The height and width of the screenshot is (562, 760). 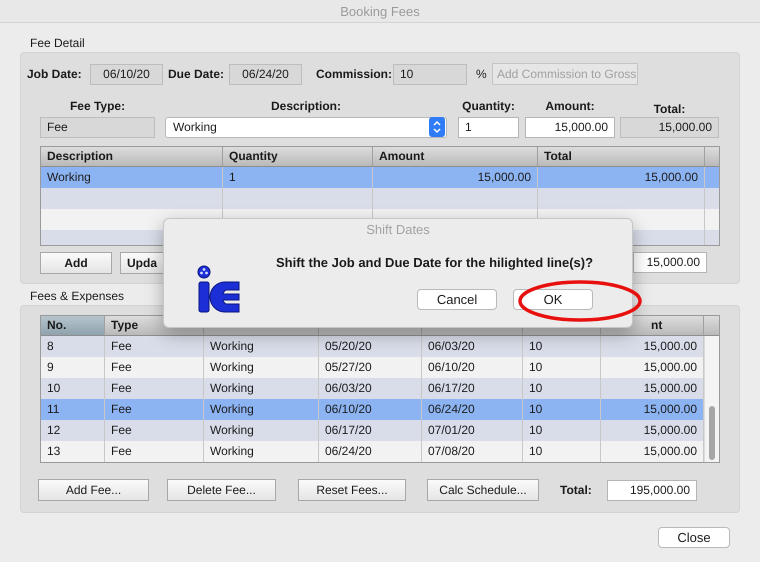 I want to click on add-button: Add, so click(x=76, y=263).